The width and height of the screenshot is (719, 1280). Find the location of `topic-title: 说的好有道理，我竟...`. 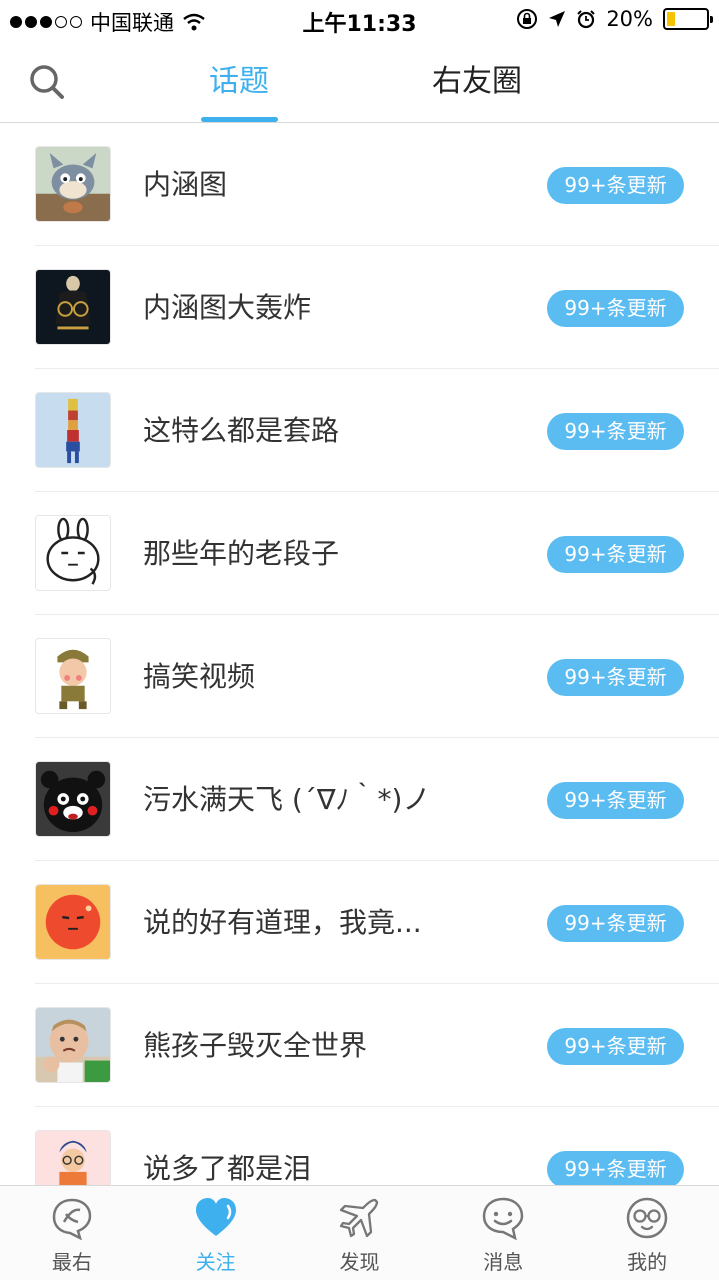

topic-title: 说的好有道理，我竟... is located at coordinates (282, 922).